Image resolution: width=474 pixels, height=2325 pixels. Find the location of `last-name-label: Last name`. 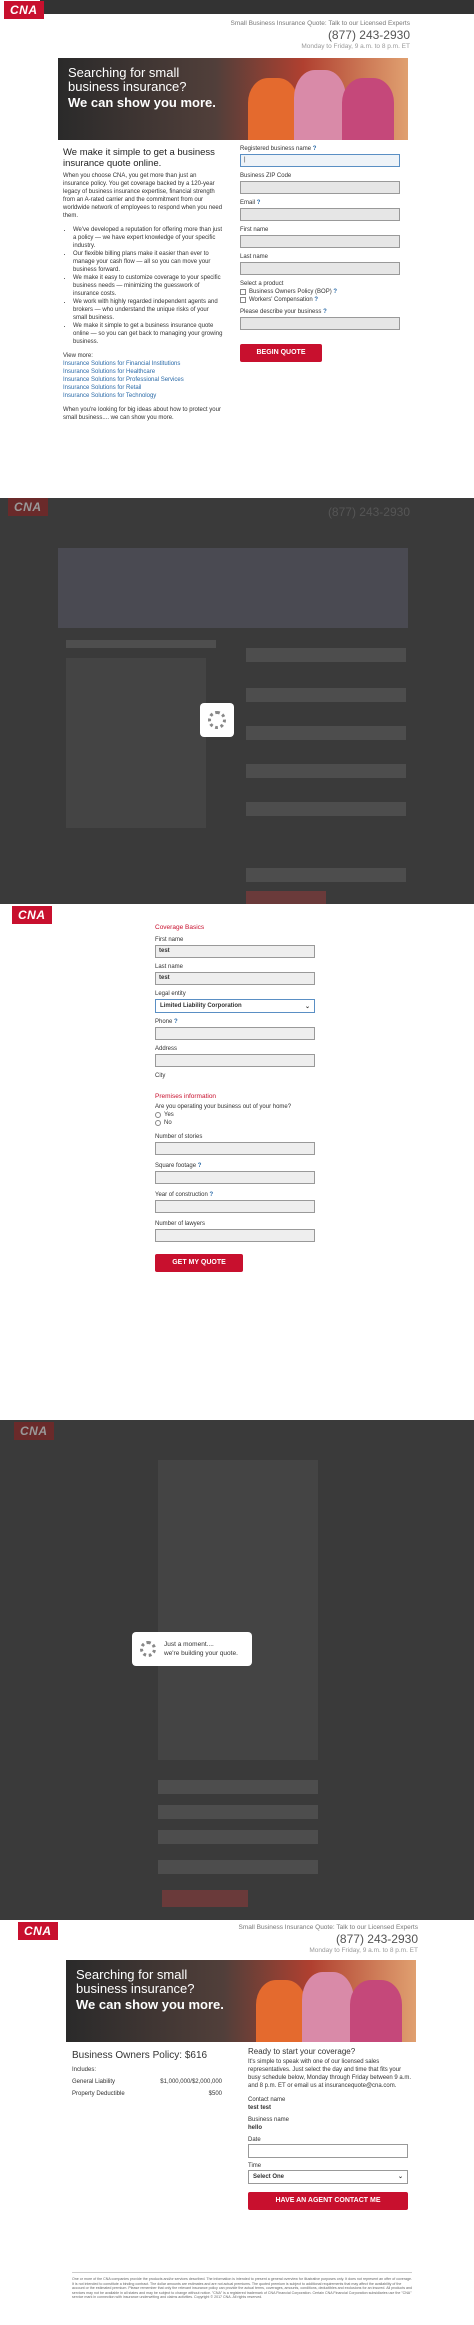

last-name-label: Last name is located at coordinates (254, 257).